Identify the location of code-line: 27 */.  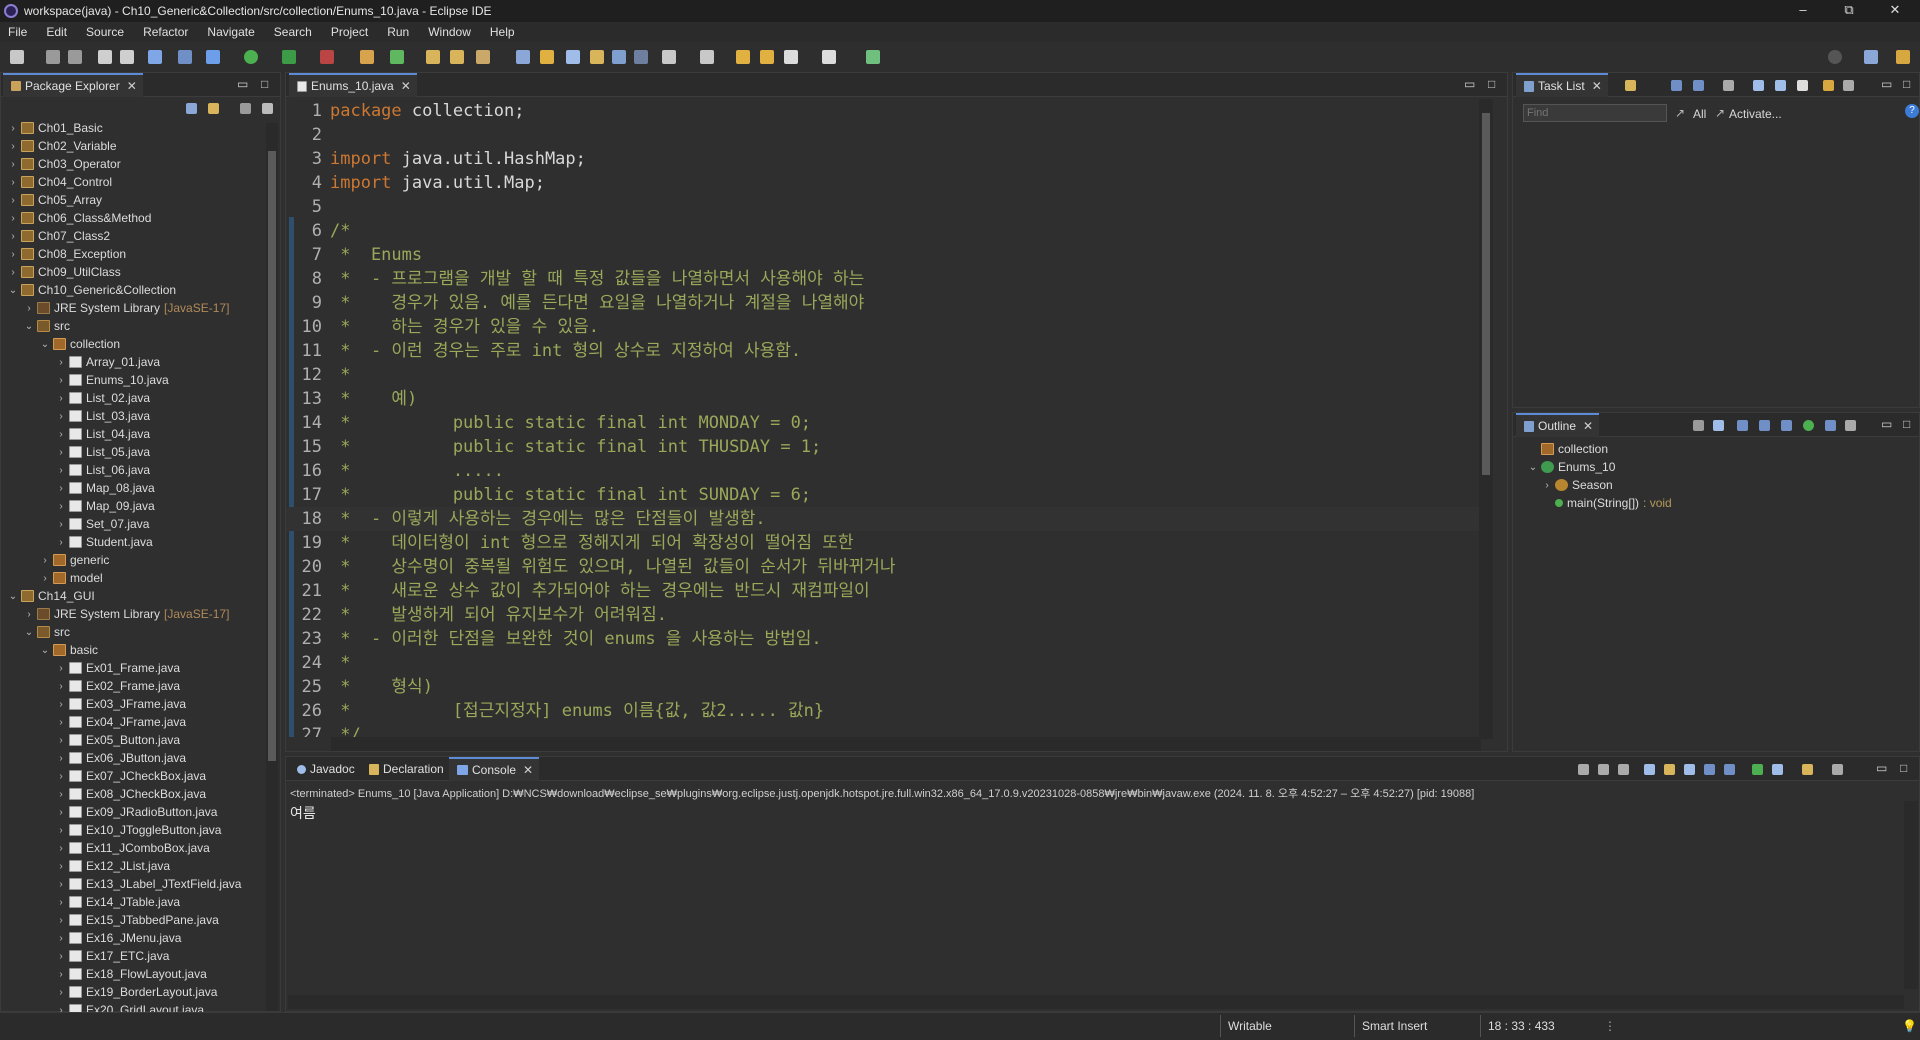
(883, 730).